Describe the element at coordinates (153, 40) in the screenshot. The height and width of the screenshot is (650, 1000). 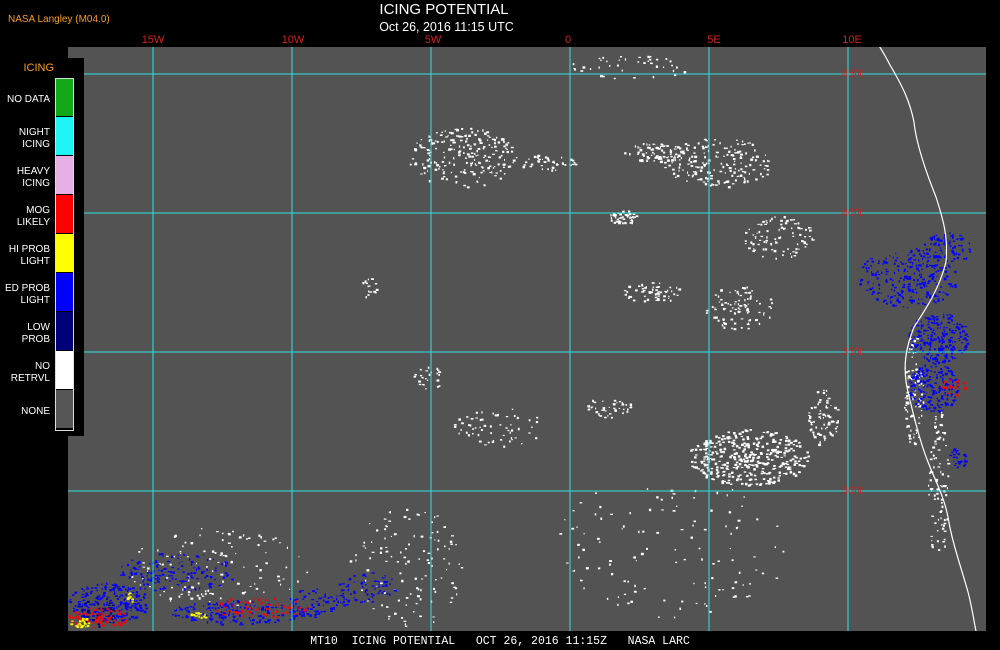
I see `lon-label-15w: 15W` at that location.